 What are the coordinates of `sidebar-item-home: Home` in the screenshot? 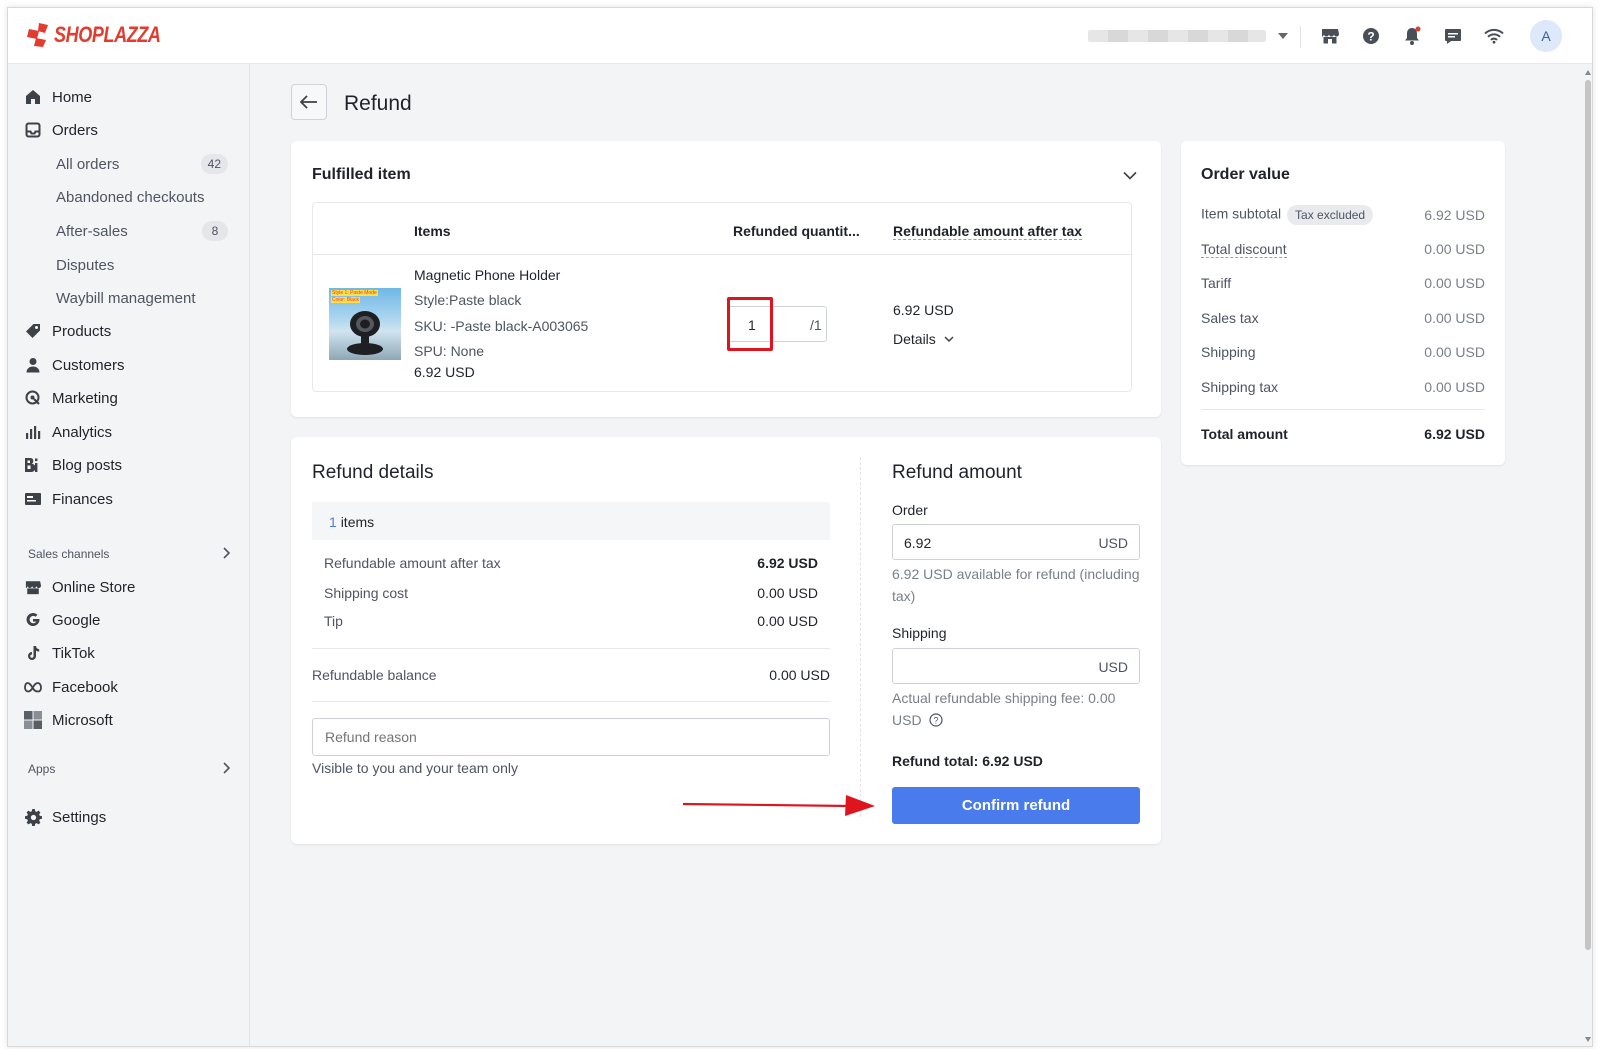 It's located at (58, 97).